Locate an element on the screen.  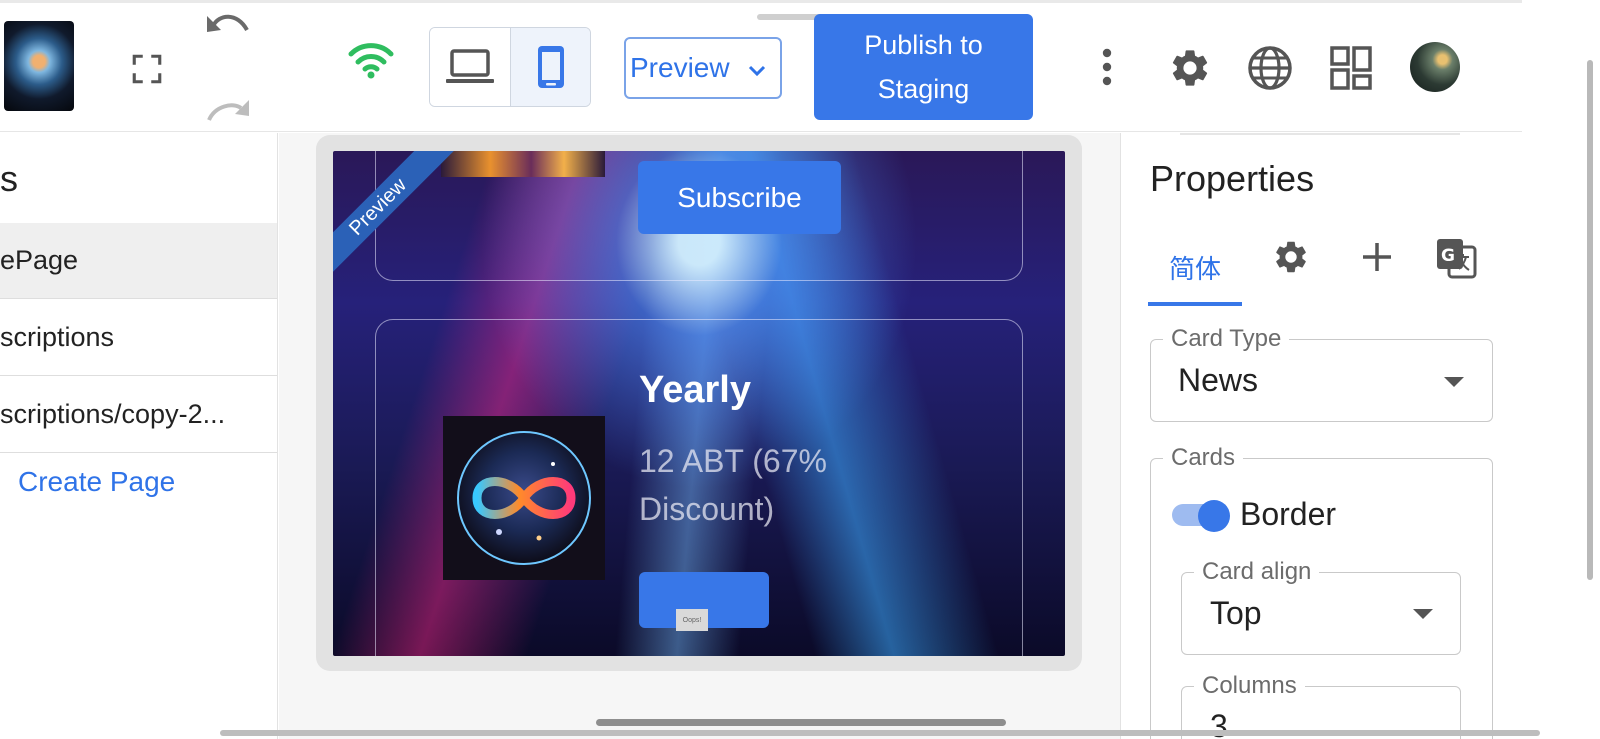
broken-image-placeholder: Oops! is located at coordinates (692, 620).